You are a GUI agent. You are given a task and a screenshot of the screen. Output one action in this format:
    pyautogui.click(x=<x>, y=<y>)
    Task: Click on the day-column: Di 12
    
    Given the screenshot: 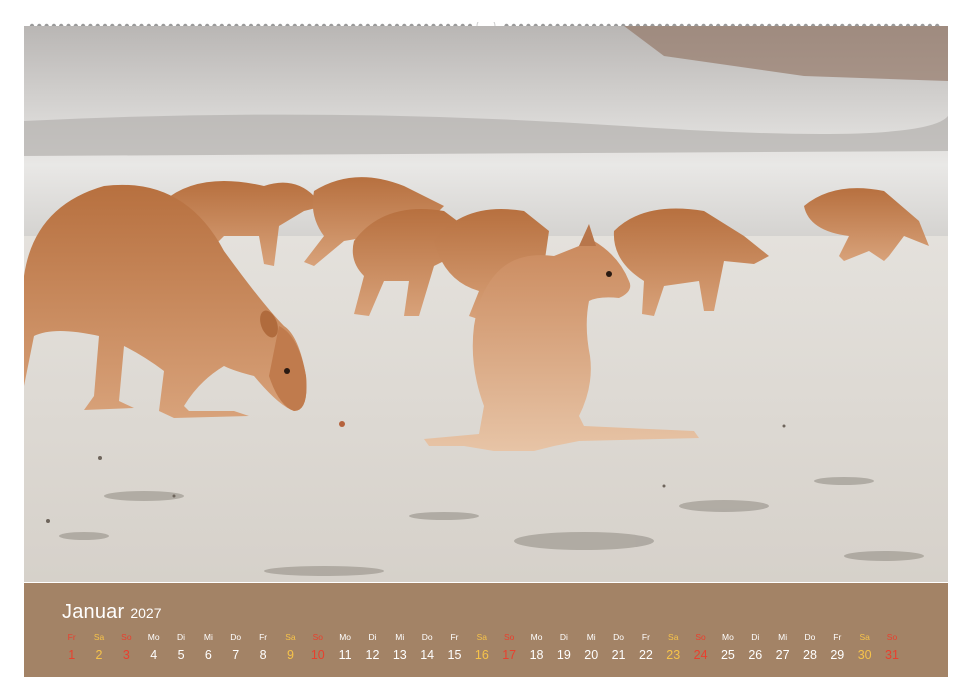 What is the action you would take?
    pyautogui.click(x=372, y=647)
    